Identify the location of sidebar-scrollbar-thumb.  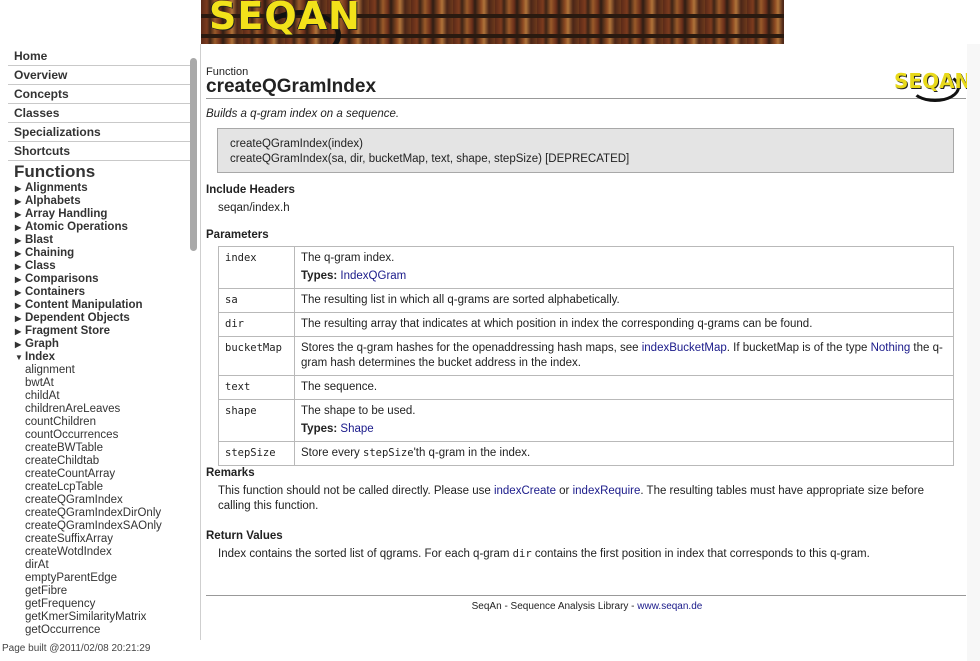
(193, 154).